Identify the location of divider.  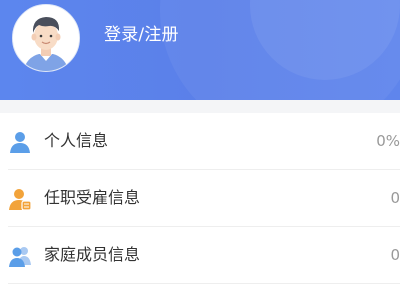
(204, 283).